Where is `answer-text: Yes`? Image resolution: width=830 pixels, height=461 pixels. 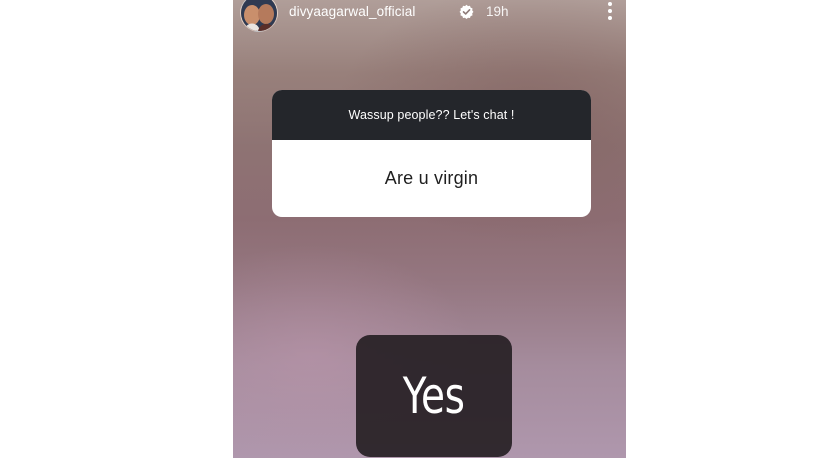 answer-text: Yes is located at coordinates (434, 396).